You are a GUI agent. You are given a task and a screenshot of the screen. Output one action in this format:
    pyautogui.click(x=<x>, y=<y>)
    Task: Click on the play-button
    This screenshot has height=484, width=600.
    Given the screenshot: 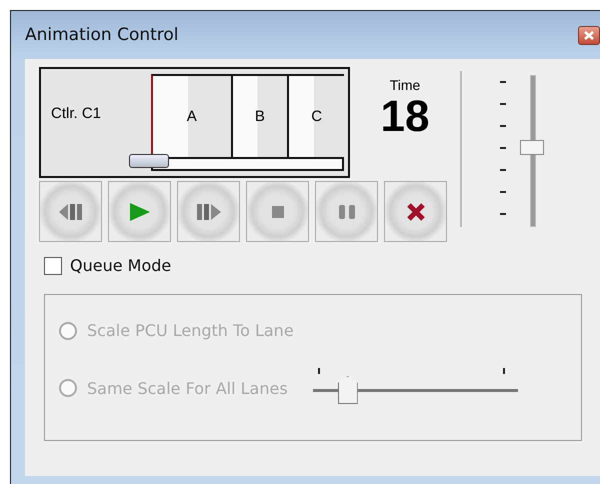 What is the action you would take?
    pyautogui.click(x=139, y=211)
    